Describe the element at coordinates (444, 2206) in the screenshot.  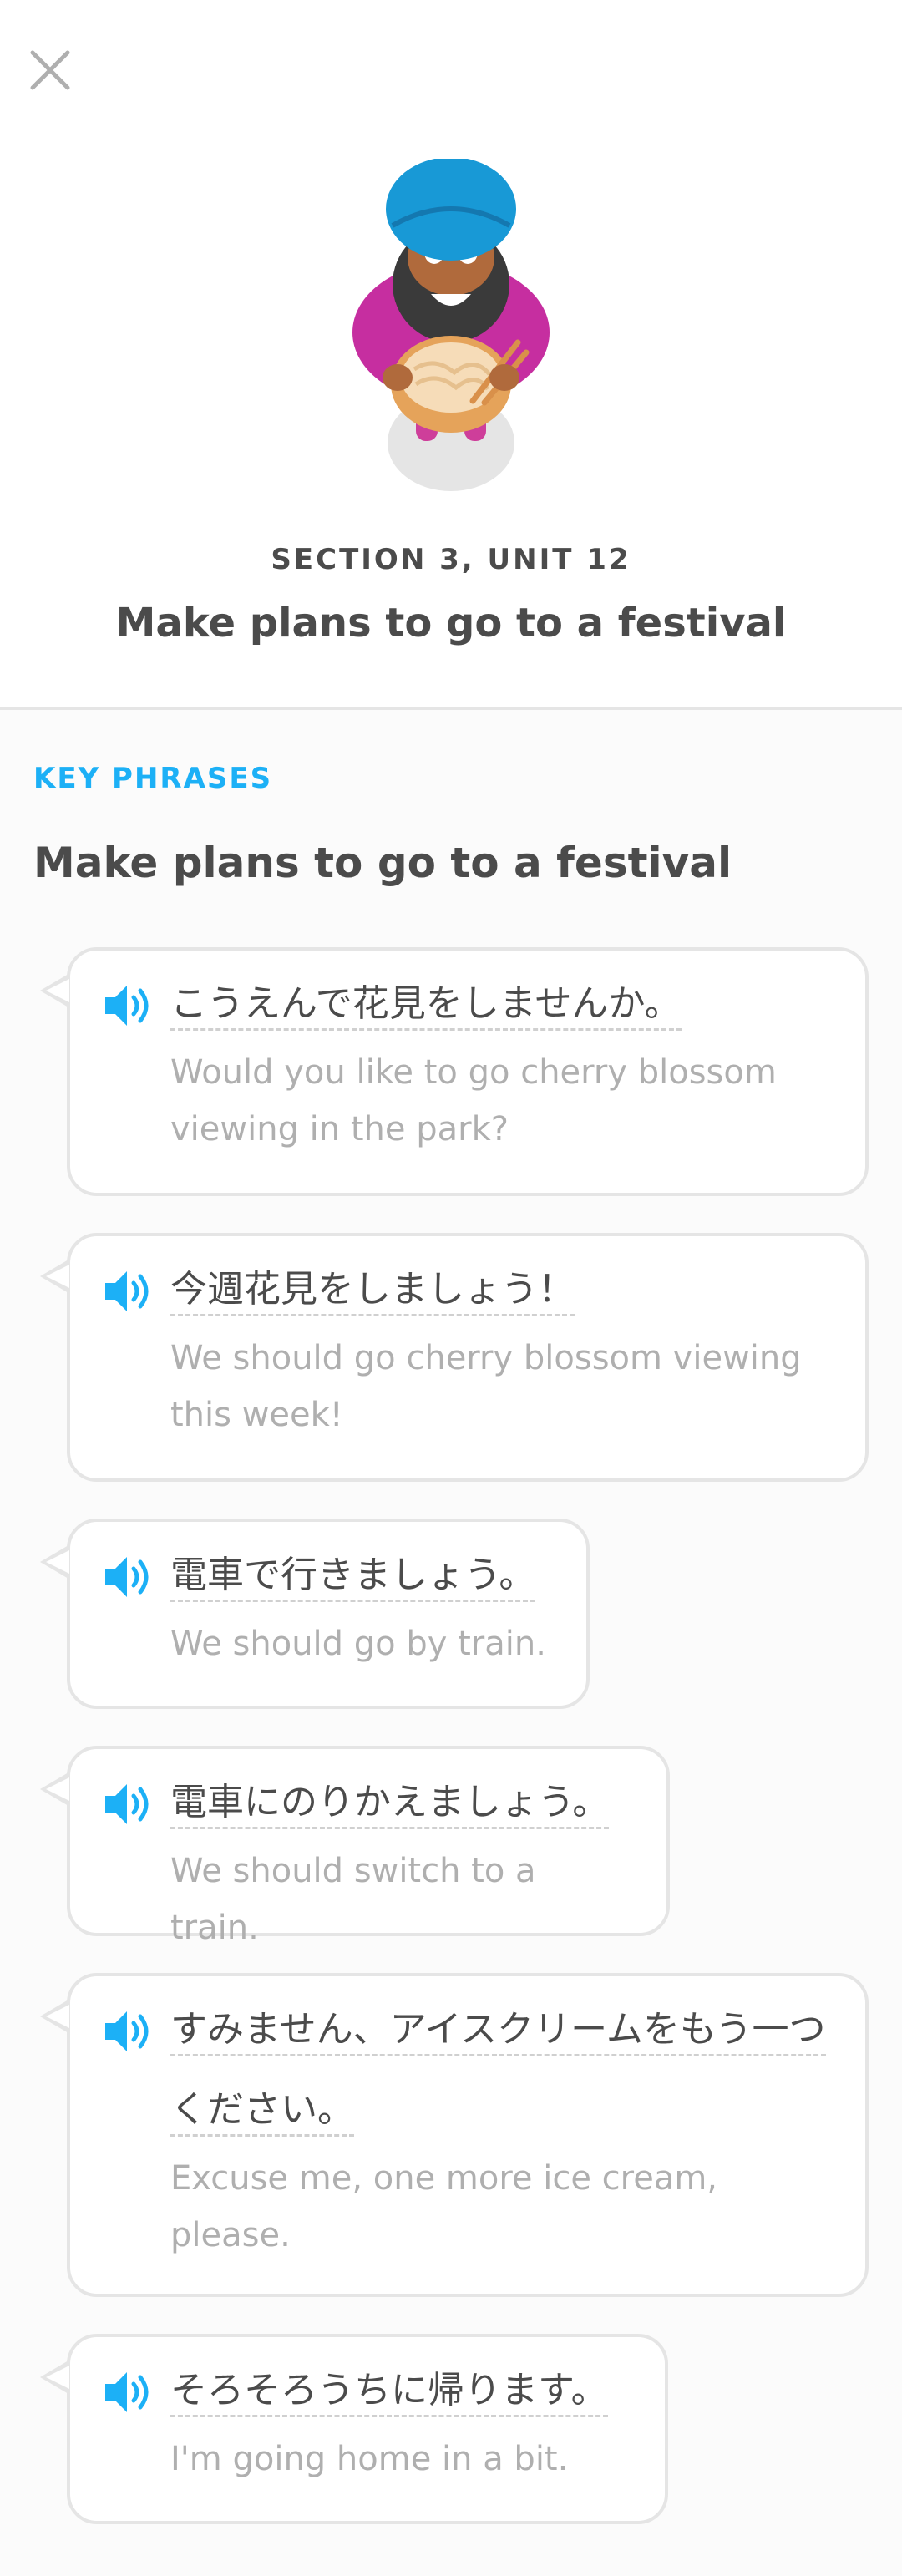
I see `phrase-translation: Excuse me, one more ice cream, please.` at that location.